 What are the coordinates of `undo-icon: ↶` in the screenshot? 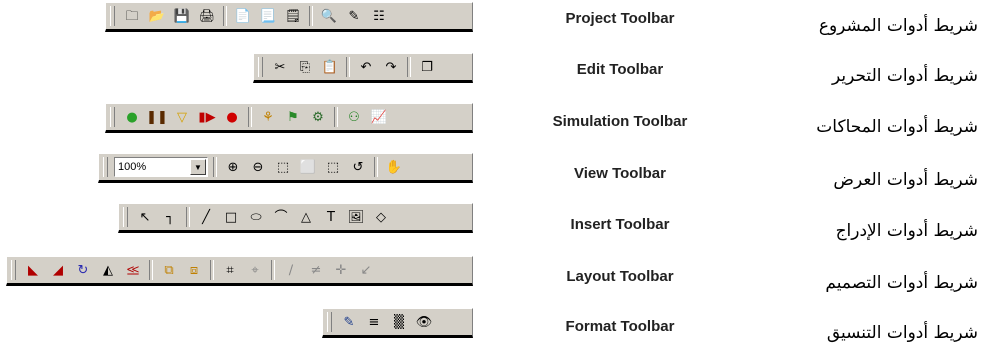 It's located at (366, 67).